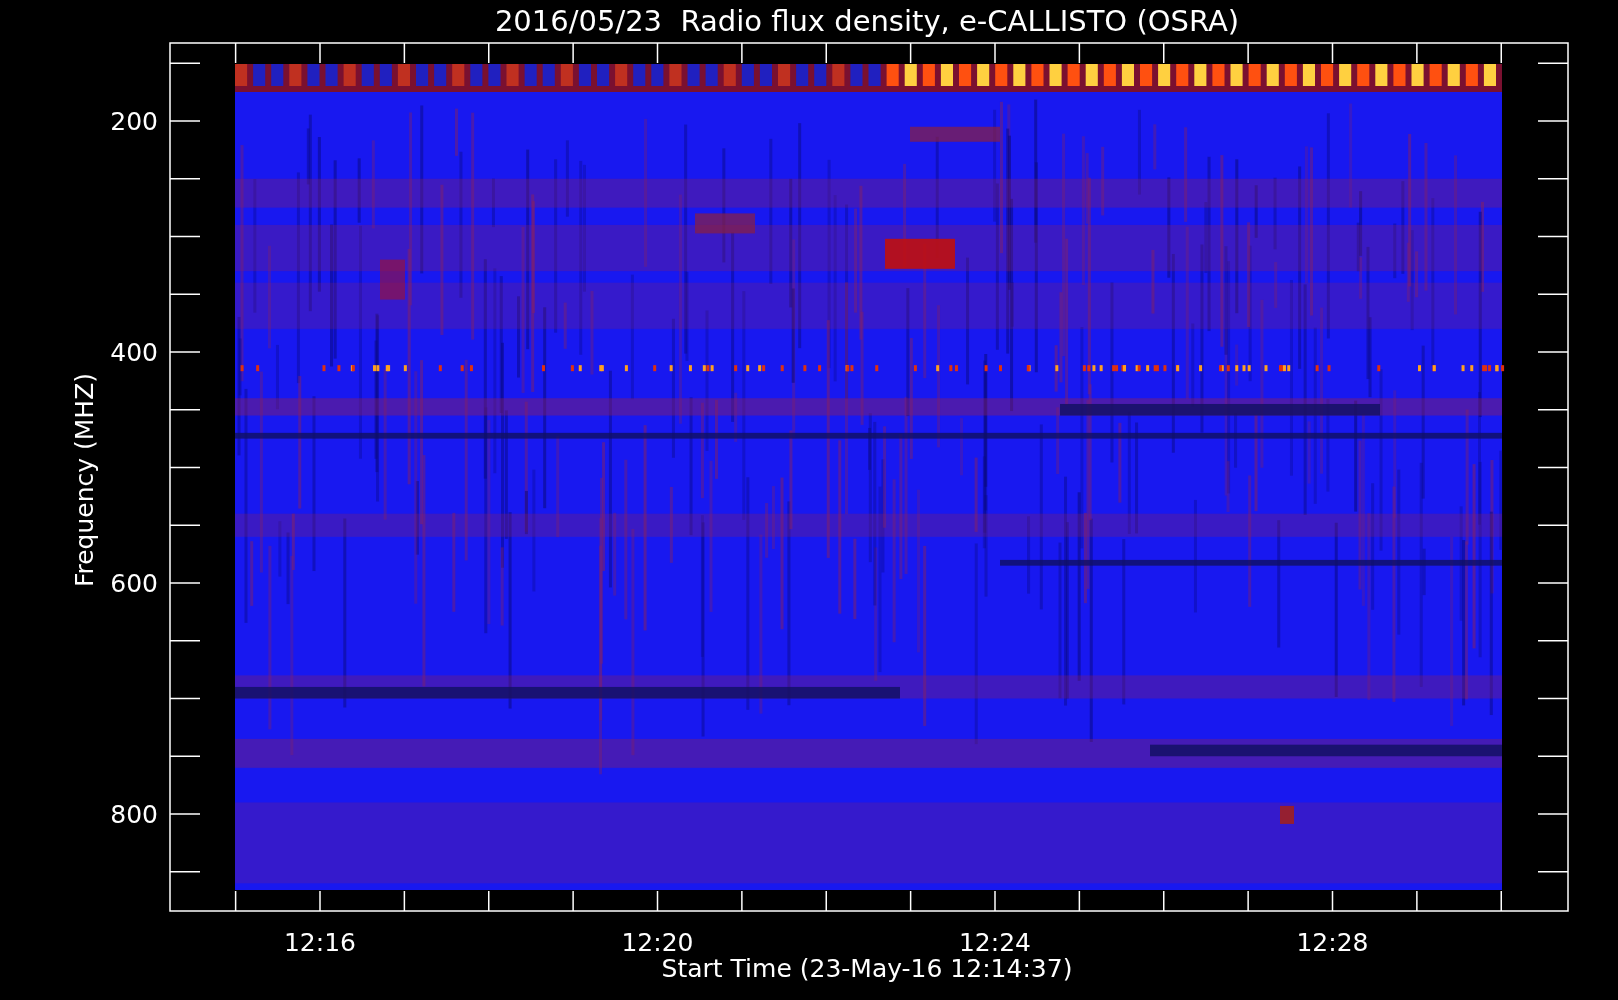 Image resolution: width=1618 pixels, height=1000 pixels. I want to click on x-tick-label: 12:20, so click(657, 942).